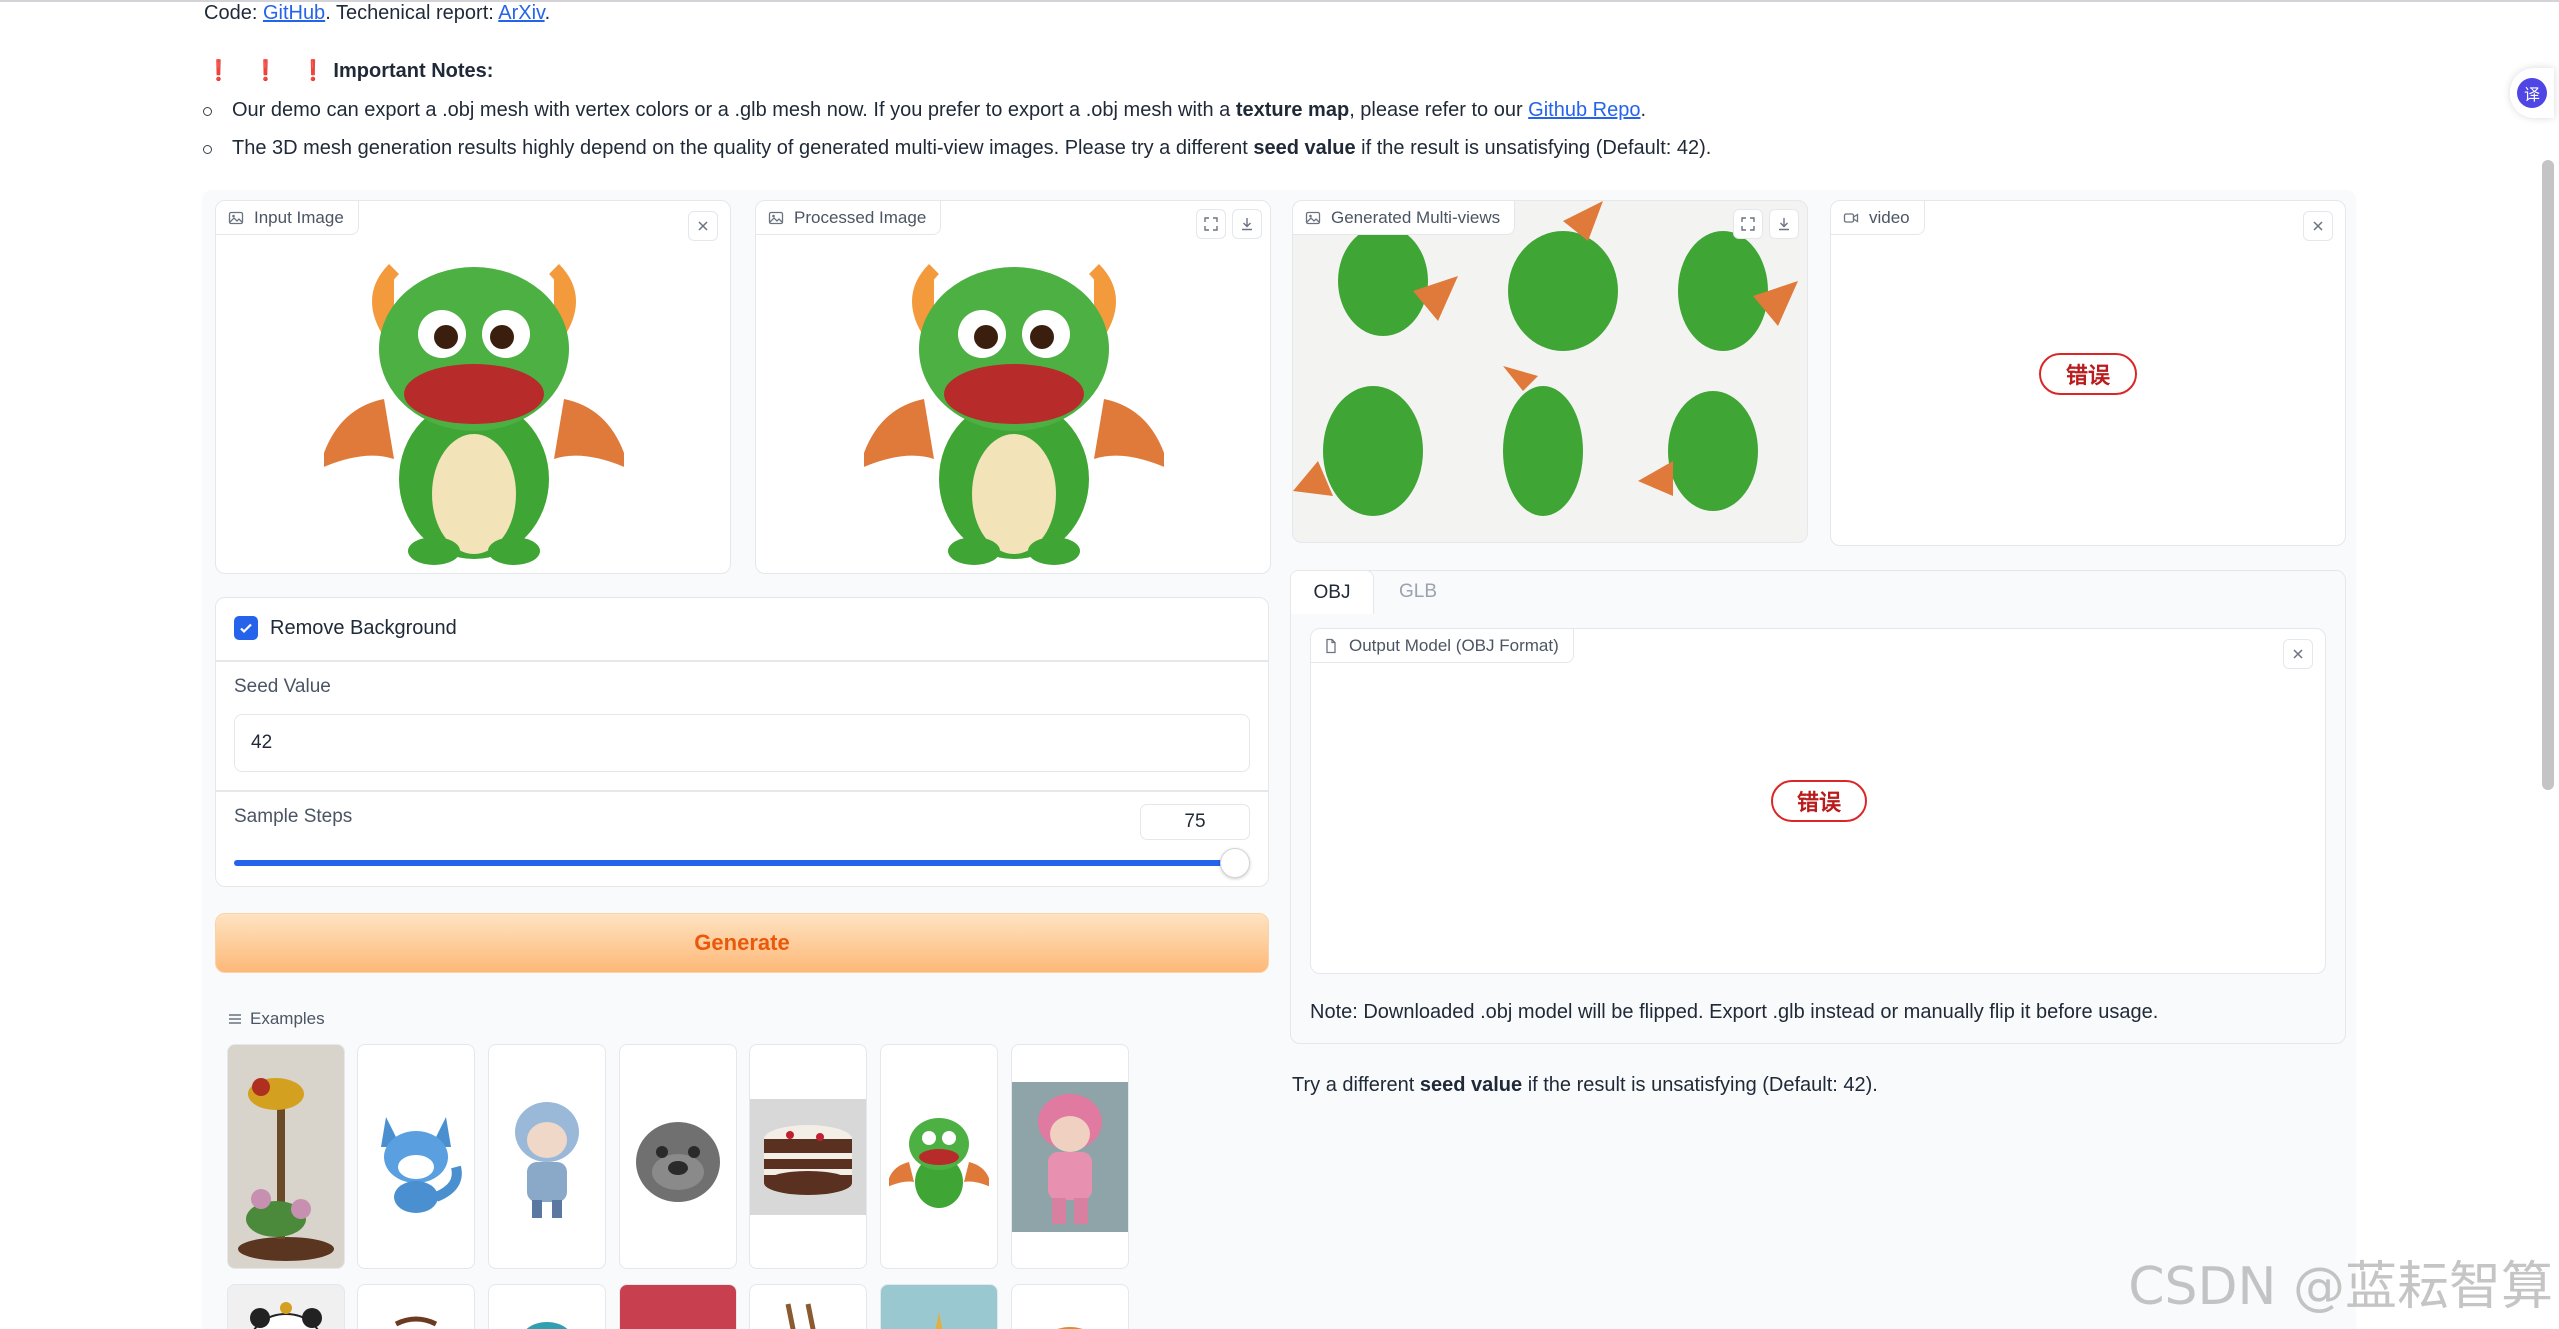 The height and width of the screenshot is (1329, 2559). I want to click on example-tiger, so click(1070, 1306).